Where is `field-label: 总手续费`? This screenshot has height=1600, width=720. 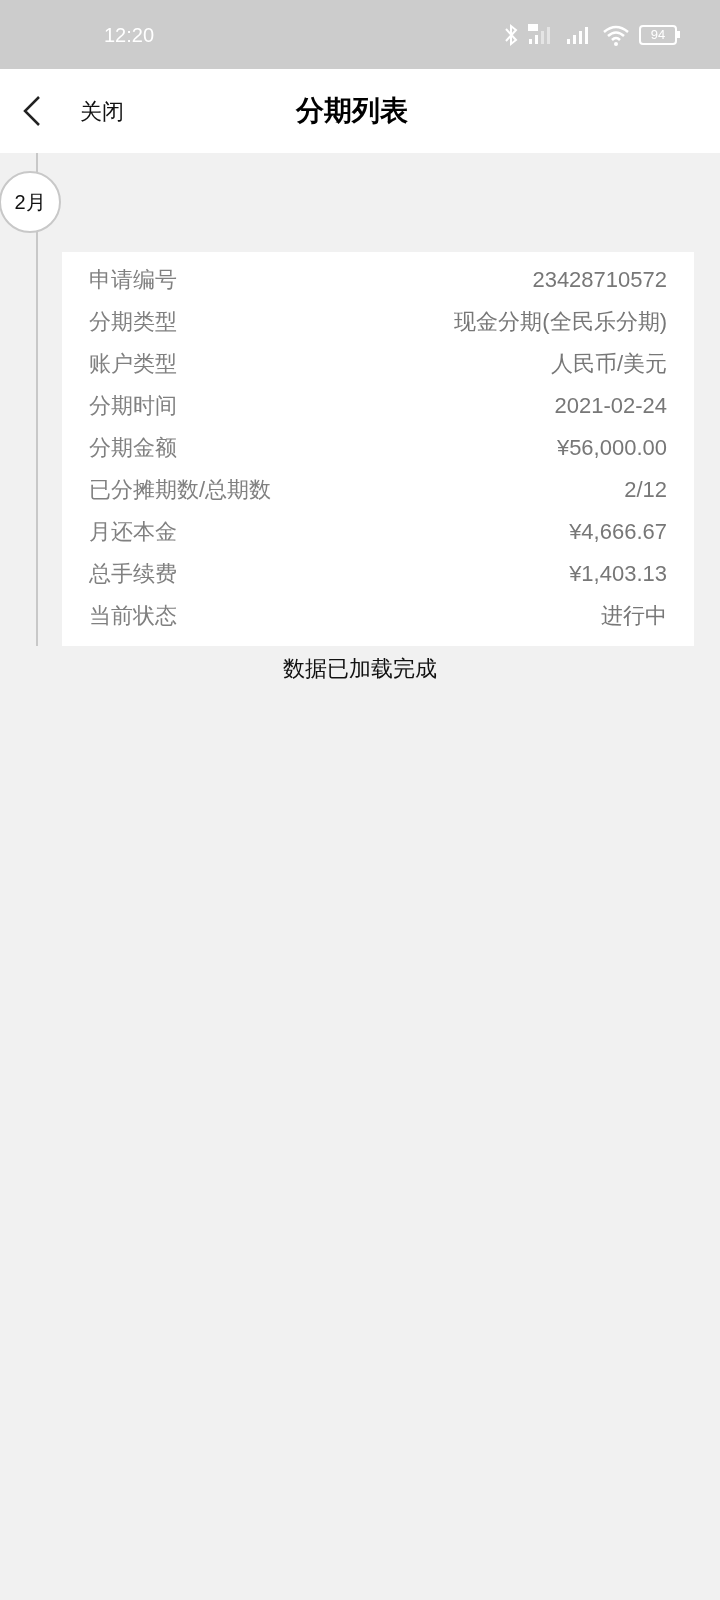 field-label: 总手续费 is located at coordinates (133, 573).